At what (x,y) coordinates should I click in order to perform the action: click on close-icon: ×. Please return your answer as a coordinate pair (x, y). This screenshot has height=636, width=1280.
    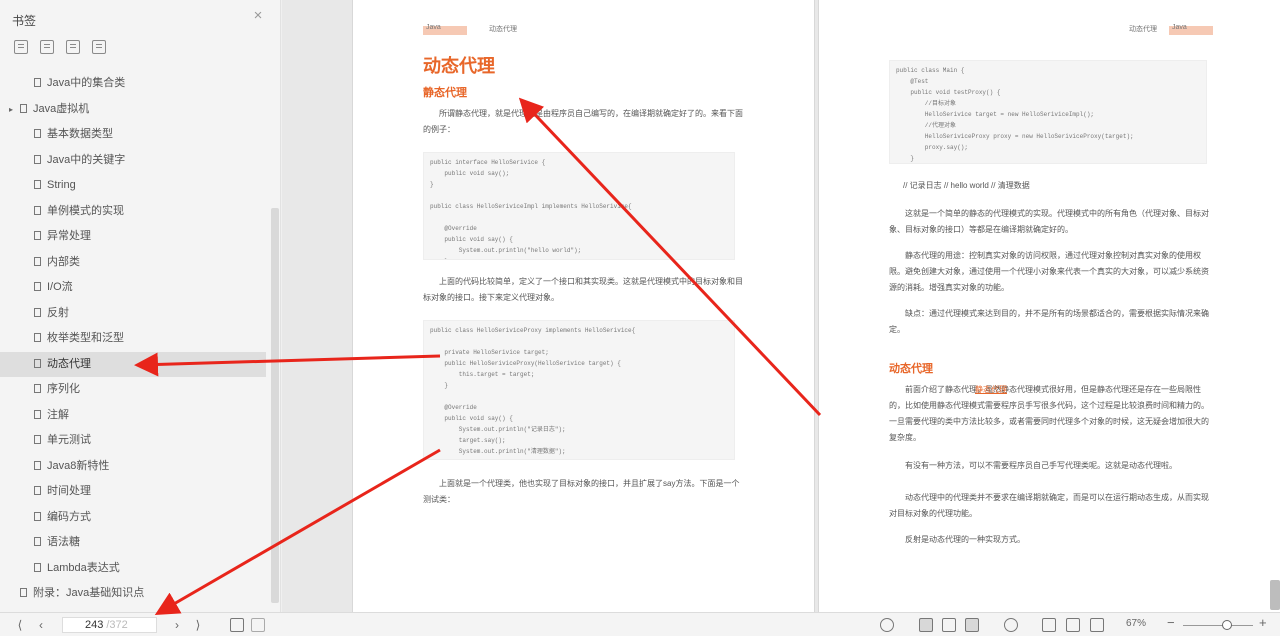
    Looking at the image, I should click on (258, 16).